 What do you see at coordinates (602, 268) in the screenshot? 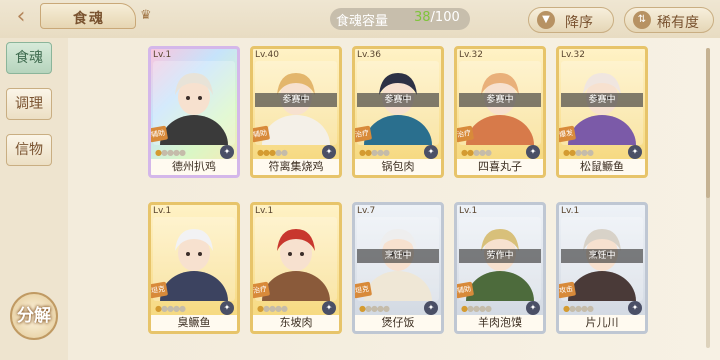
I see `food-soul-card: Lv.1 烹饪中 攻击 ●●●●● ✦ 片儿川` at bounding box center [602, 268].